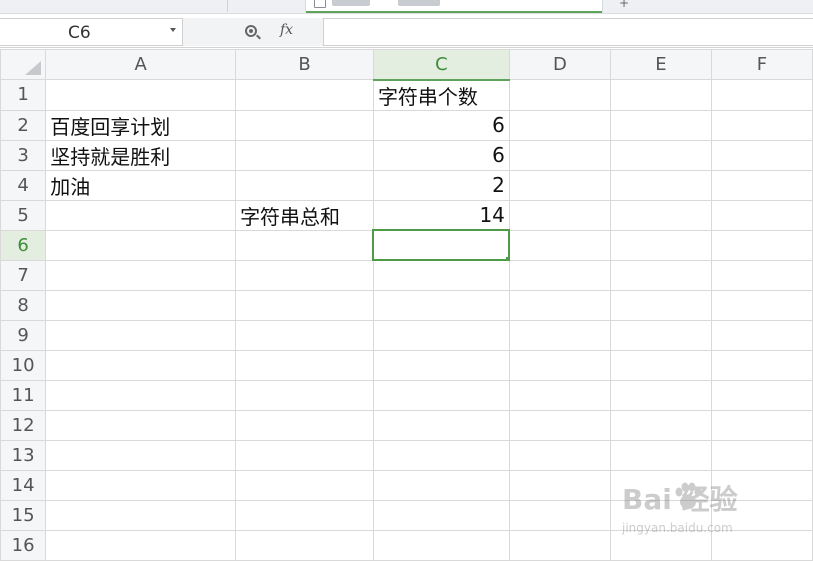 The width and height of the screenshot is (813, 561). I want to click on cell-a7, so click(141, 275).